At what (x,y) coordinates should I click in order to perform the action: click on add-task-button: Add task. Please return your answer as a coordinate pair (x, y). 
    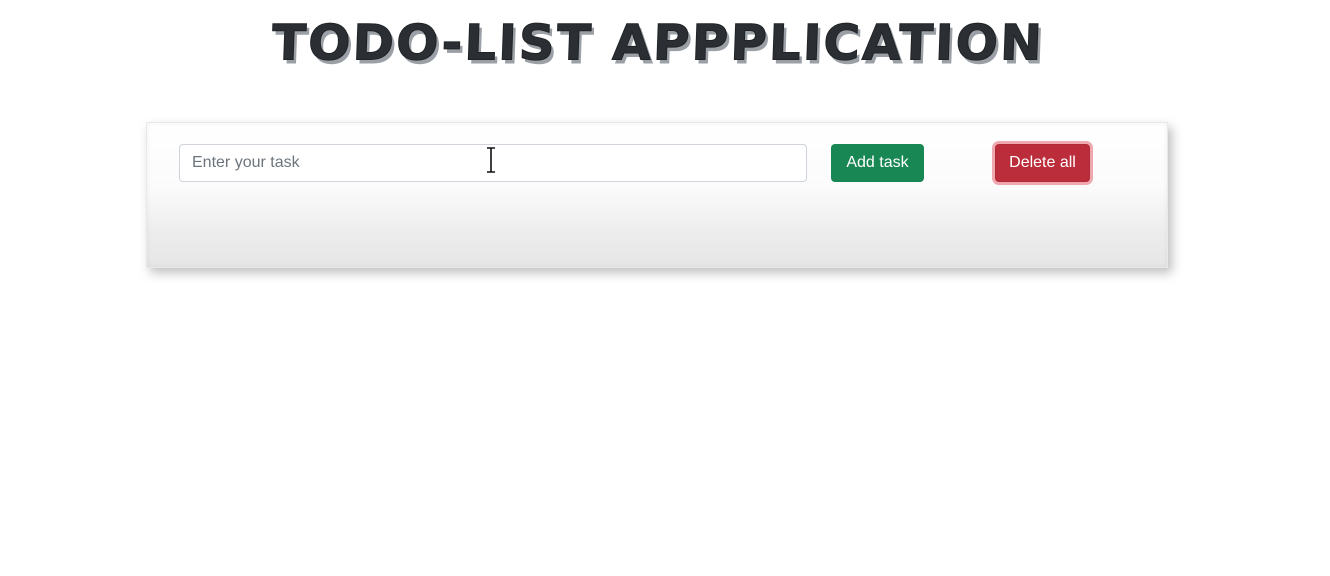
    Looking at the image, I should click on (877, 163).